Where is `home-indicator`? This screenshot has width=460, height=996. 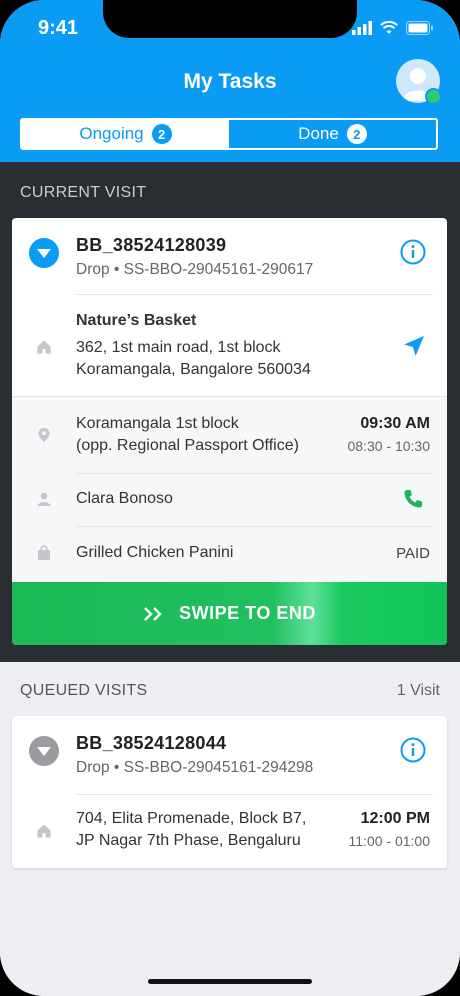
home-indicator is located at coordinates (230, 981).